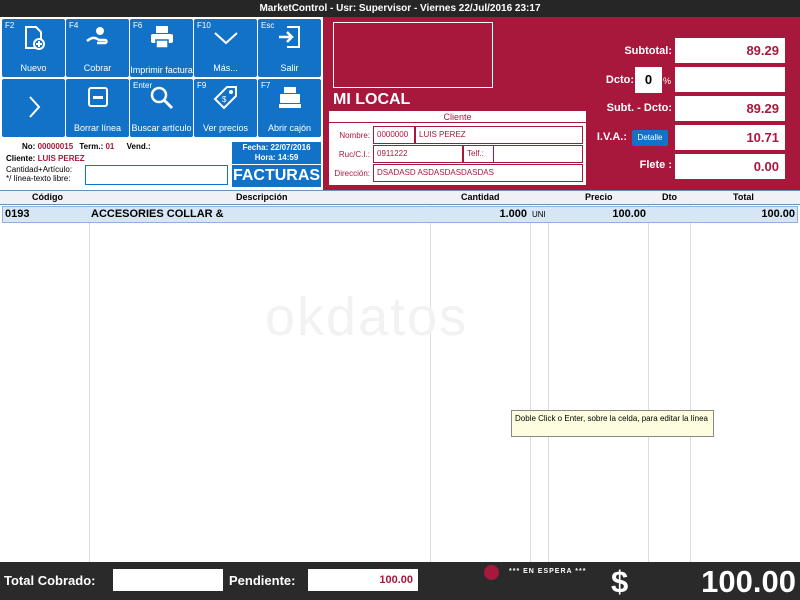  Describe the element at coordinates (363, 580) in the screenshot. I see `pending-field: 100.00` at that location.